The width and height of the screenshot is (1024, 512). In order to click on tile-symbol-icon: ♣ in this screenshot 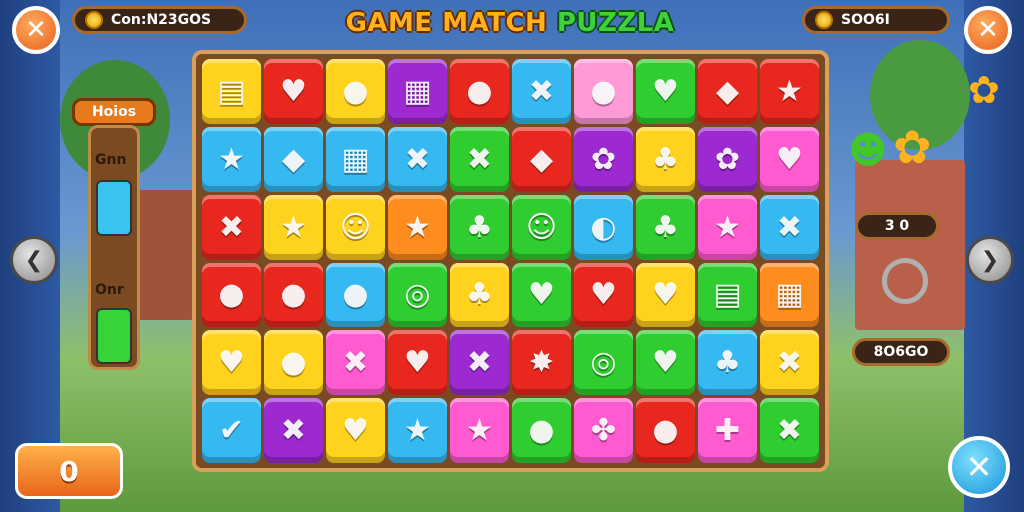, I will do `click(479, 295)`.